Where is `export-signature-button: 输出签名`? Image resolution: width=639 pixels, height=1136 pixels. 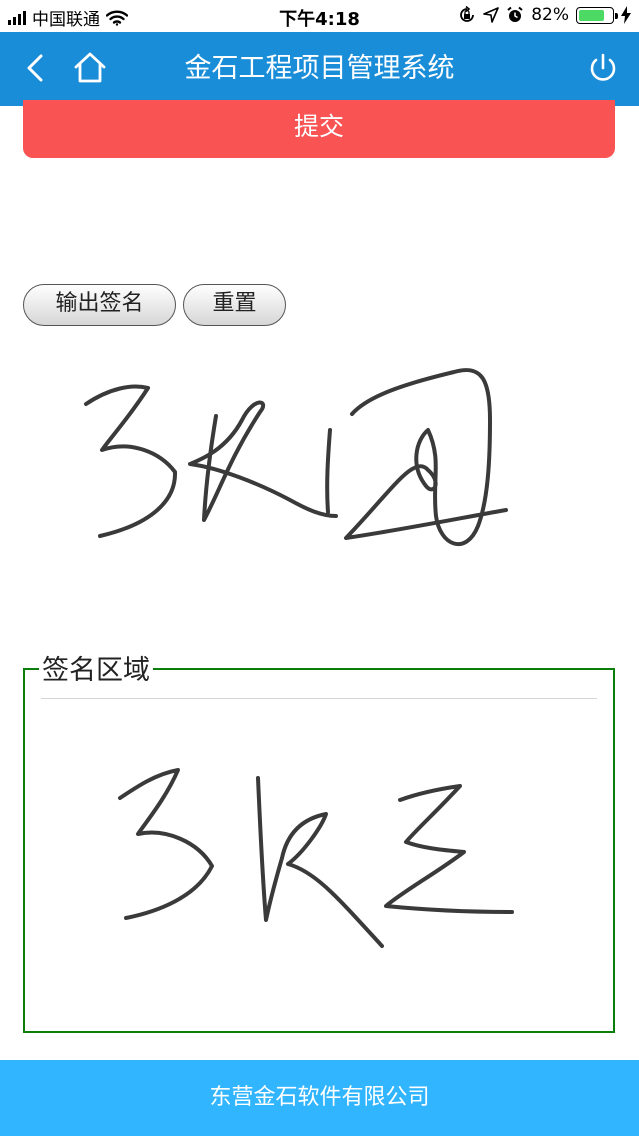
export-signature-button: 输出签名 is located at coordinates (99, 305).